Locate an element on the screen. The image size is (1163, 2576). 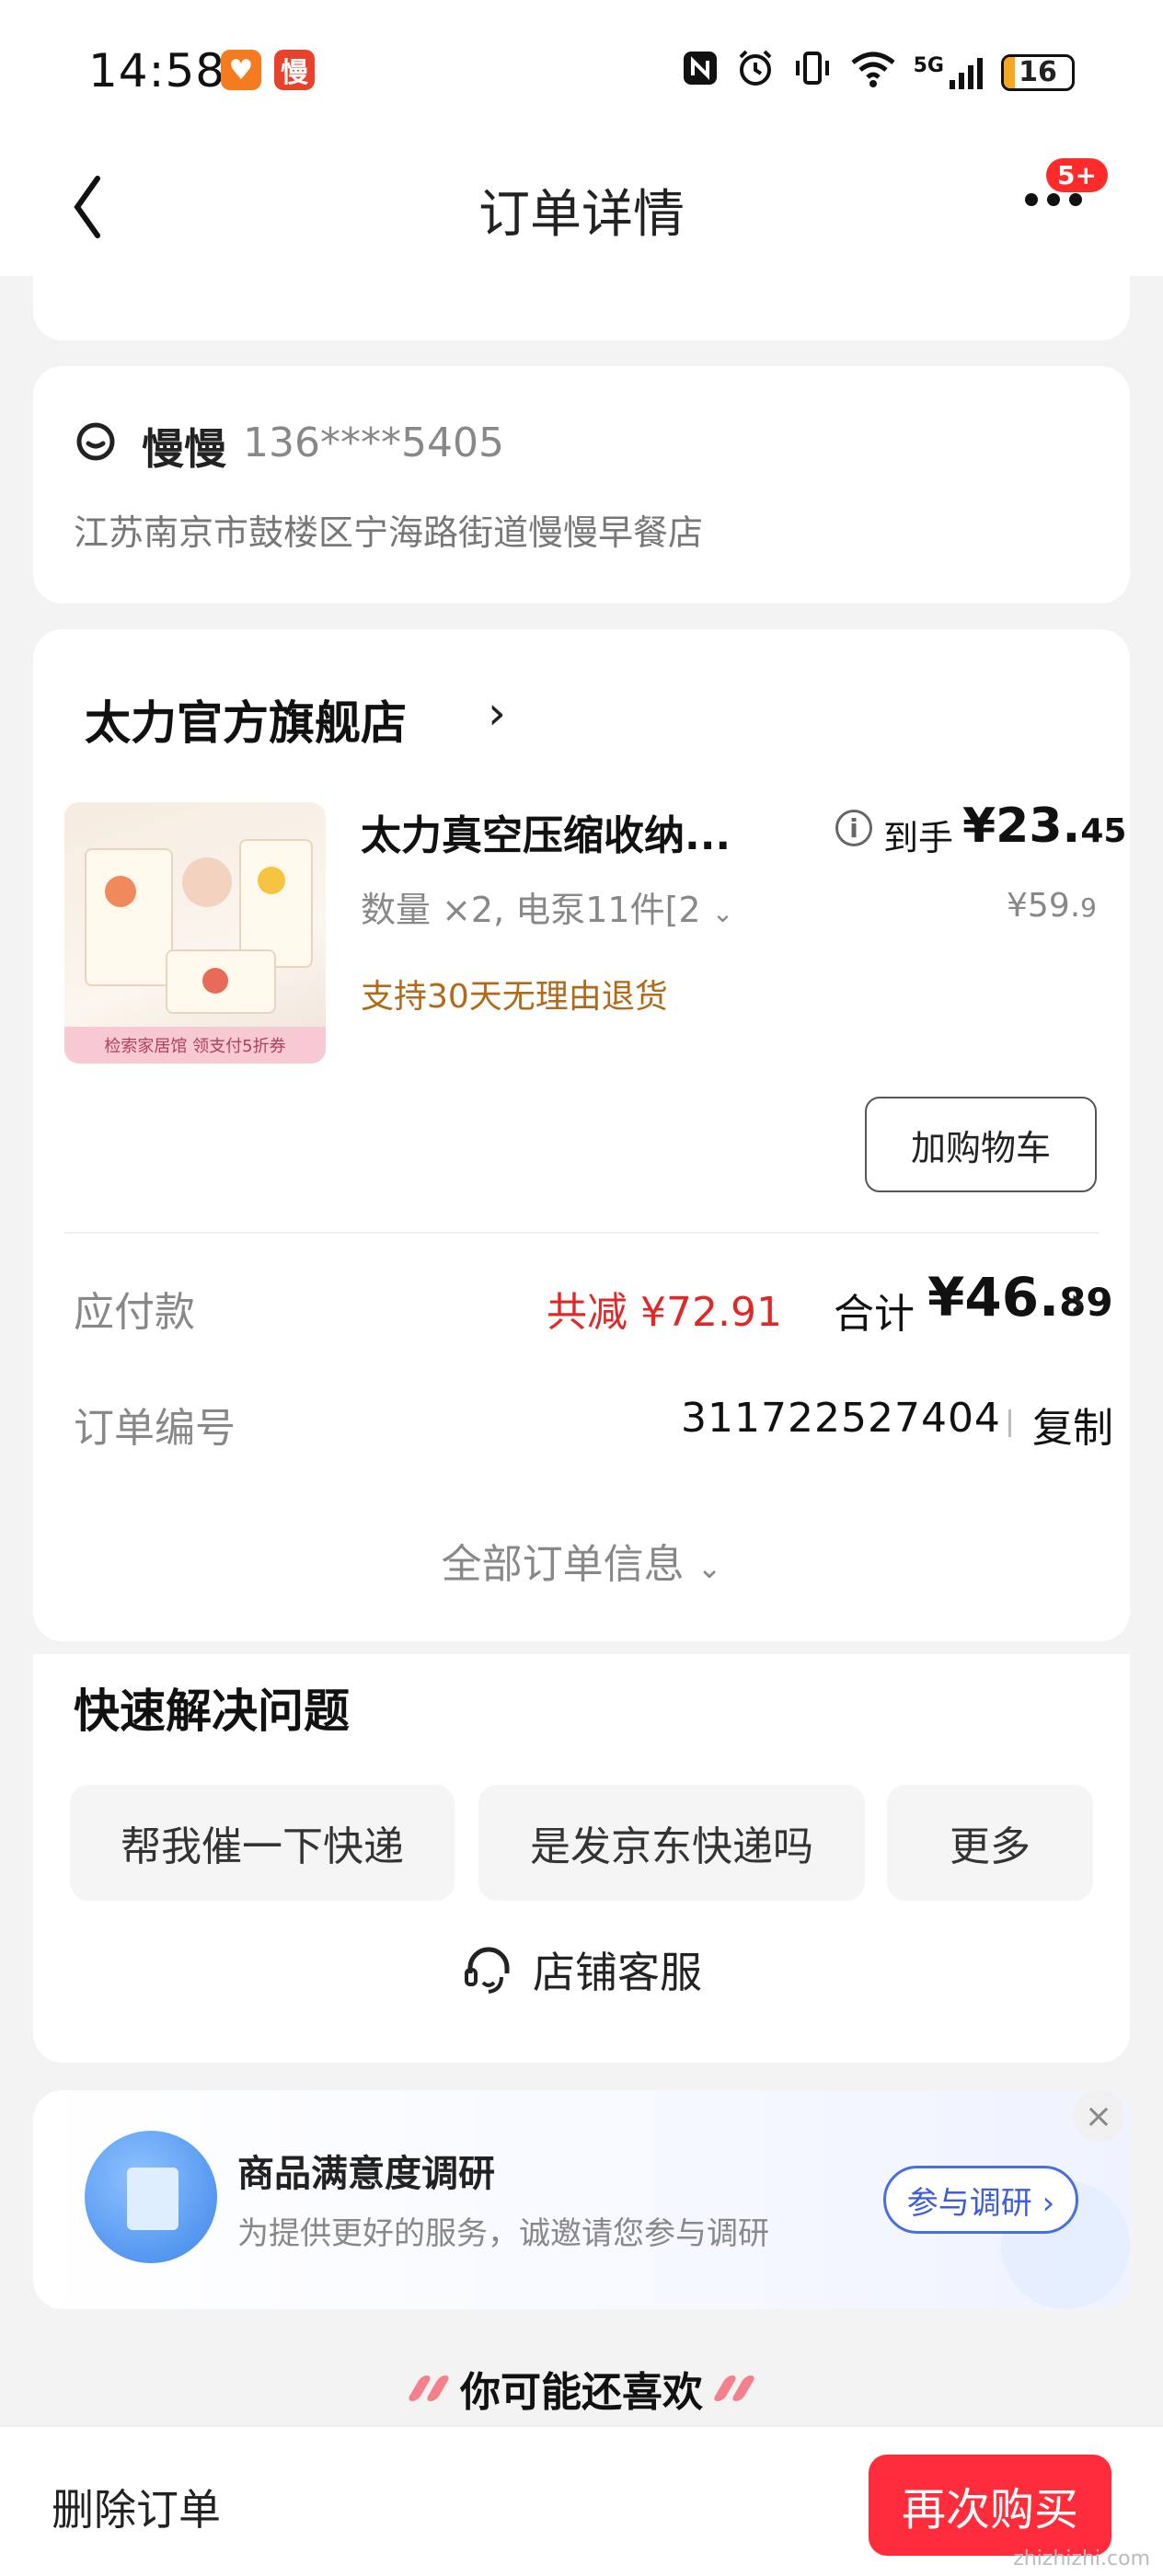
wifi-icon is located at coordinates (873, 72).